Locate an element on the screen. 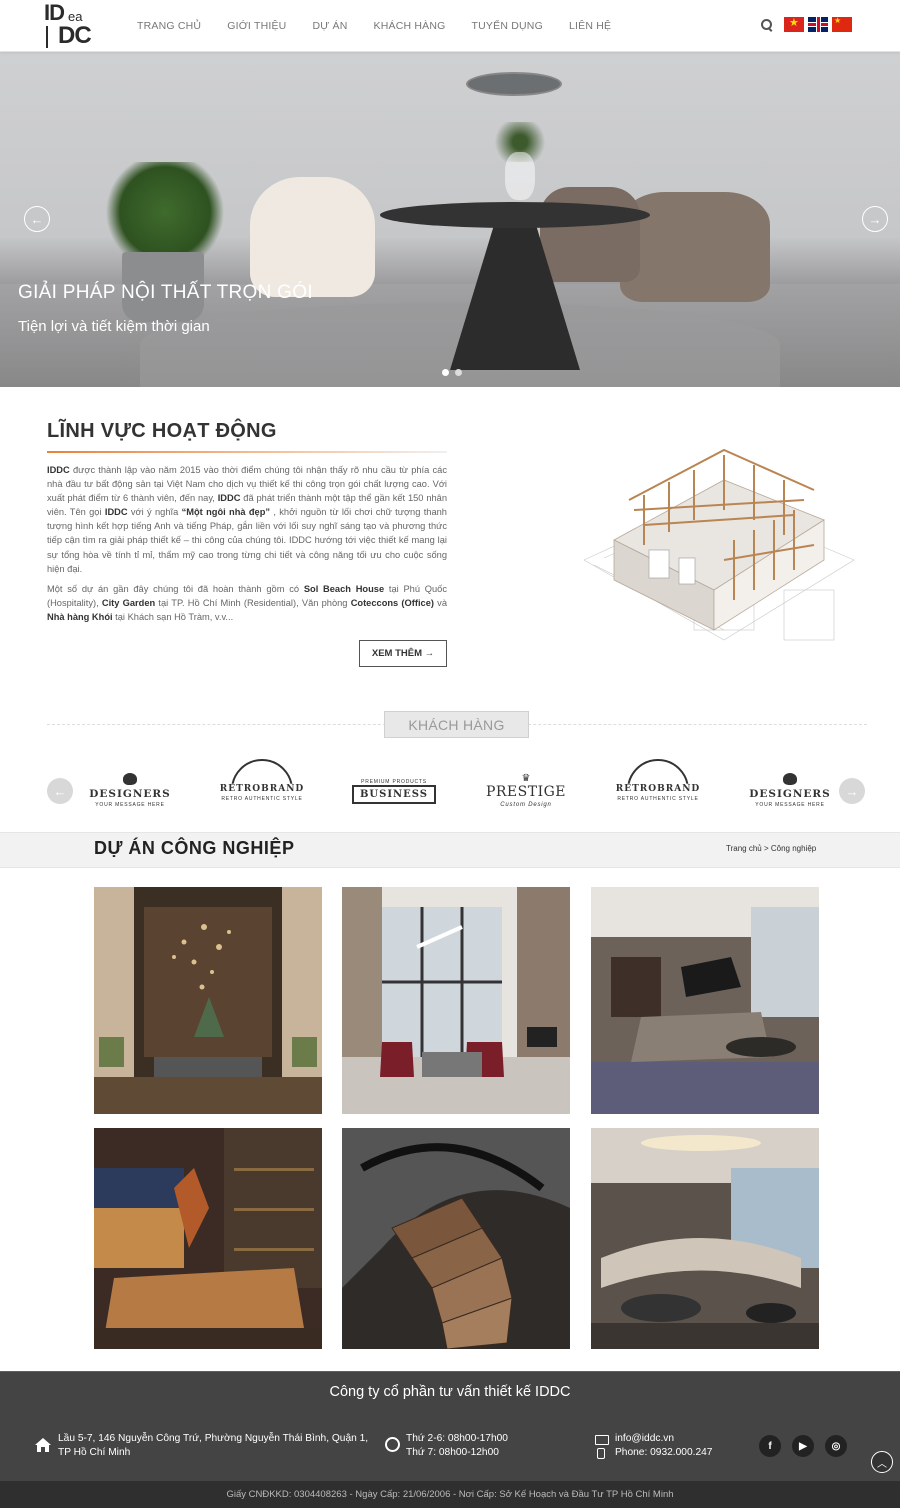 This screenshot has height=1508, width=900. project-image-lobby is located at coordinates (208, 1000).